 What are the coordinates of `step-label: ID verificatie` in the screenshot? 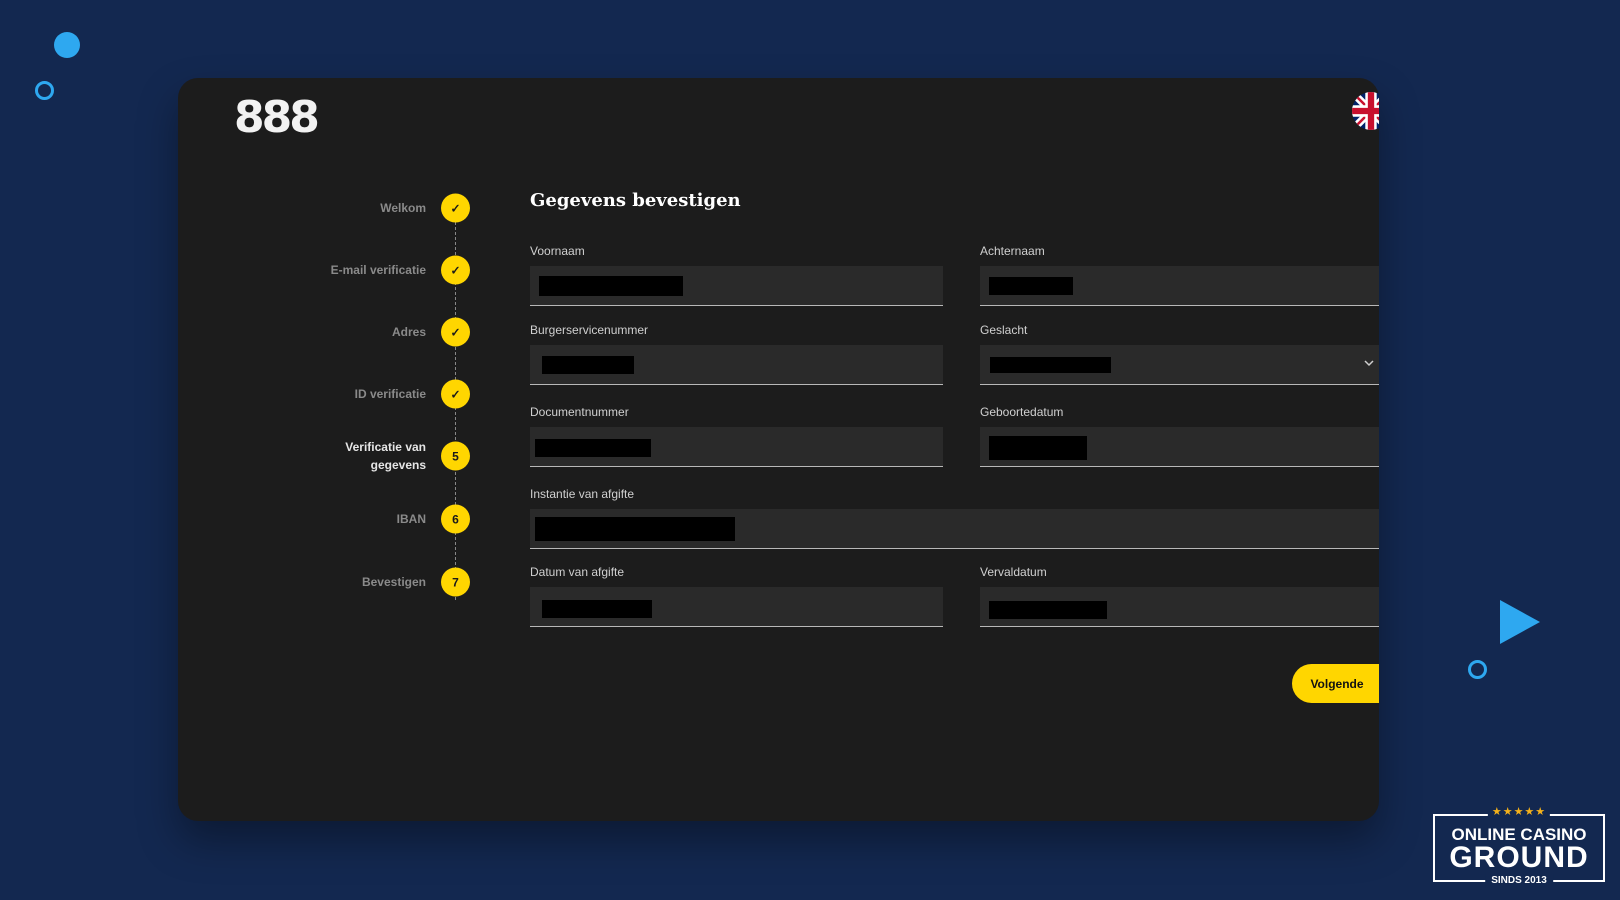 It's located at (390, 394).